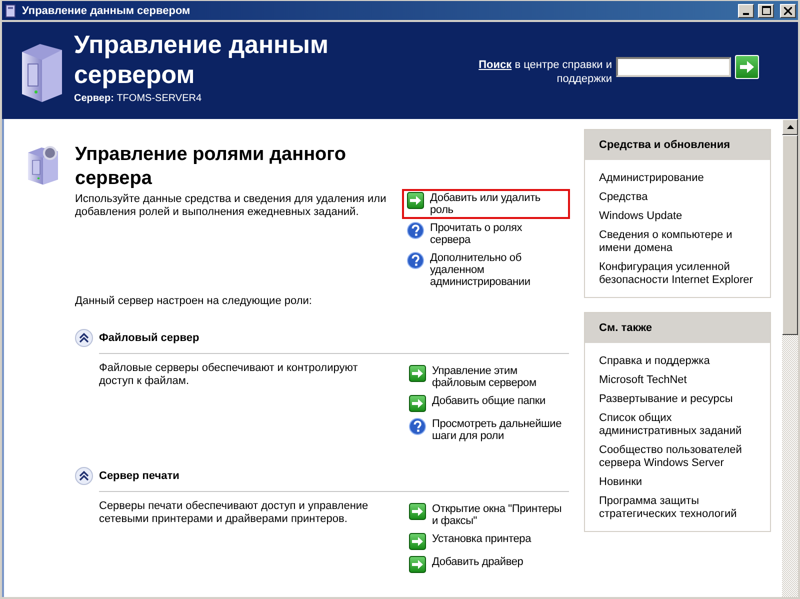 The image size is (800, 599). Describe the element at coordinates (488, 403) in the screenshot. I see `action-link: Добавить общие папки` at that location.